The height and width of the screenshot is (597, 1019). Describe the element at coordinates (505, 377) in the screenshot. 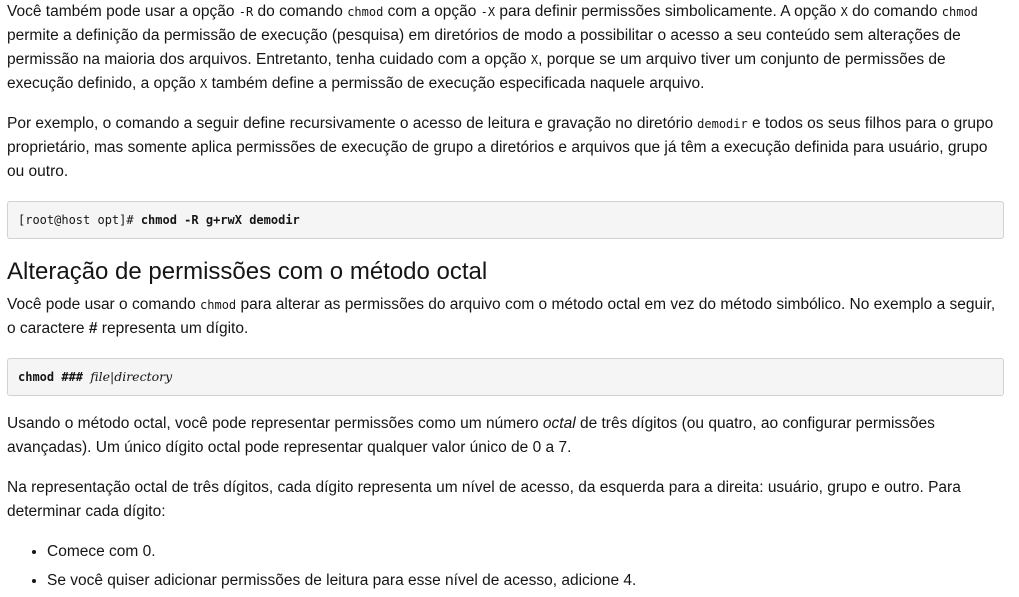

I see `code-block-chmod-octal: chmod ### file|directory` at that location.